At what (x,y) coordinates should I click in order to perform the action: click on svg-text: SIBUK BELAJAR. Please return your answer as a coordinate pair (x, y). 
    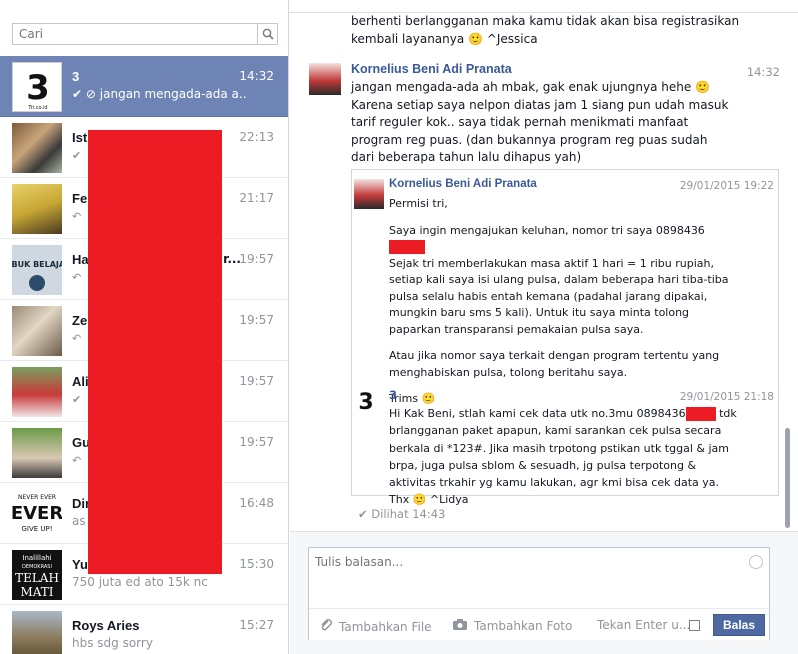
    Looking at the image, I should click on (37, 264).